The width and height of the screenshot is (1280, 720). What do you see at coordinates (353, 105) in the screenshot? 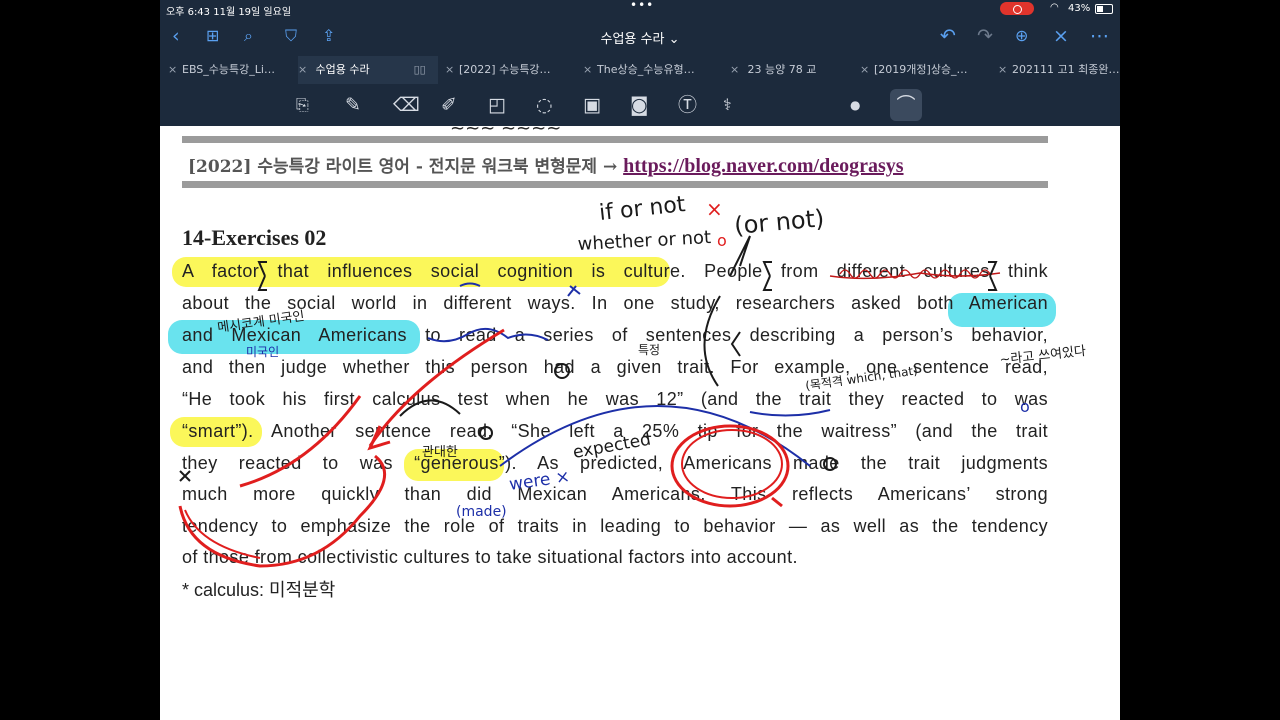
I see `pen-icon: ✎` at bounding box center [353, 105].